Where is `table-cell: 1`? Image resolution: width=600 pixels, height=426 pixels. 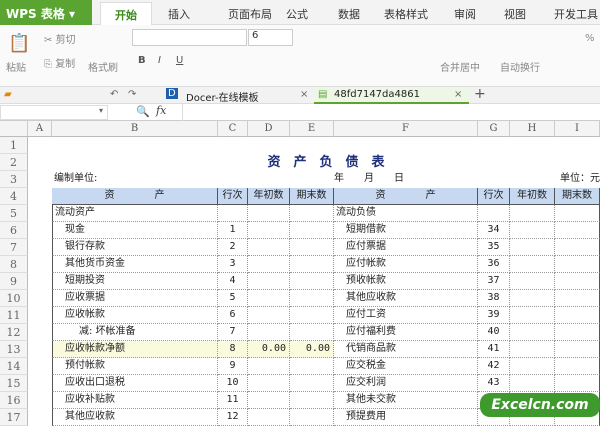
table-cell: 1 is located at coordinates (233, 230).